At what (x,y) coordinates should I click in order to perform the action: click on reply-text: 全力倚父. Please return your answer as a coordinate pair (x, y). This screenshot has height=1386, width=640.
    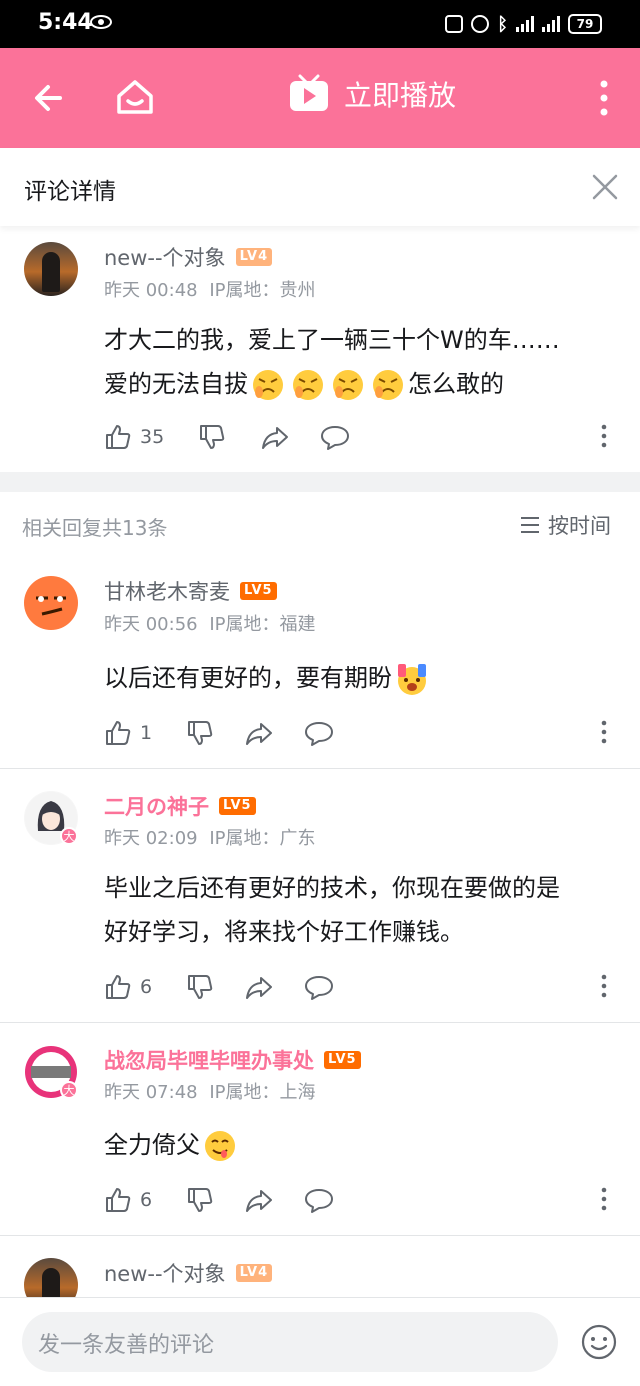
    Looking at the image, I should click on (361, 1145).